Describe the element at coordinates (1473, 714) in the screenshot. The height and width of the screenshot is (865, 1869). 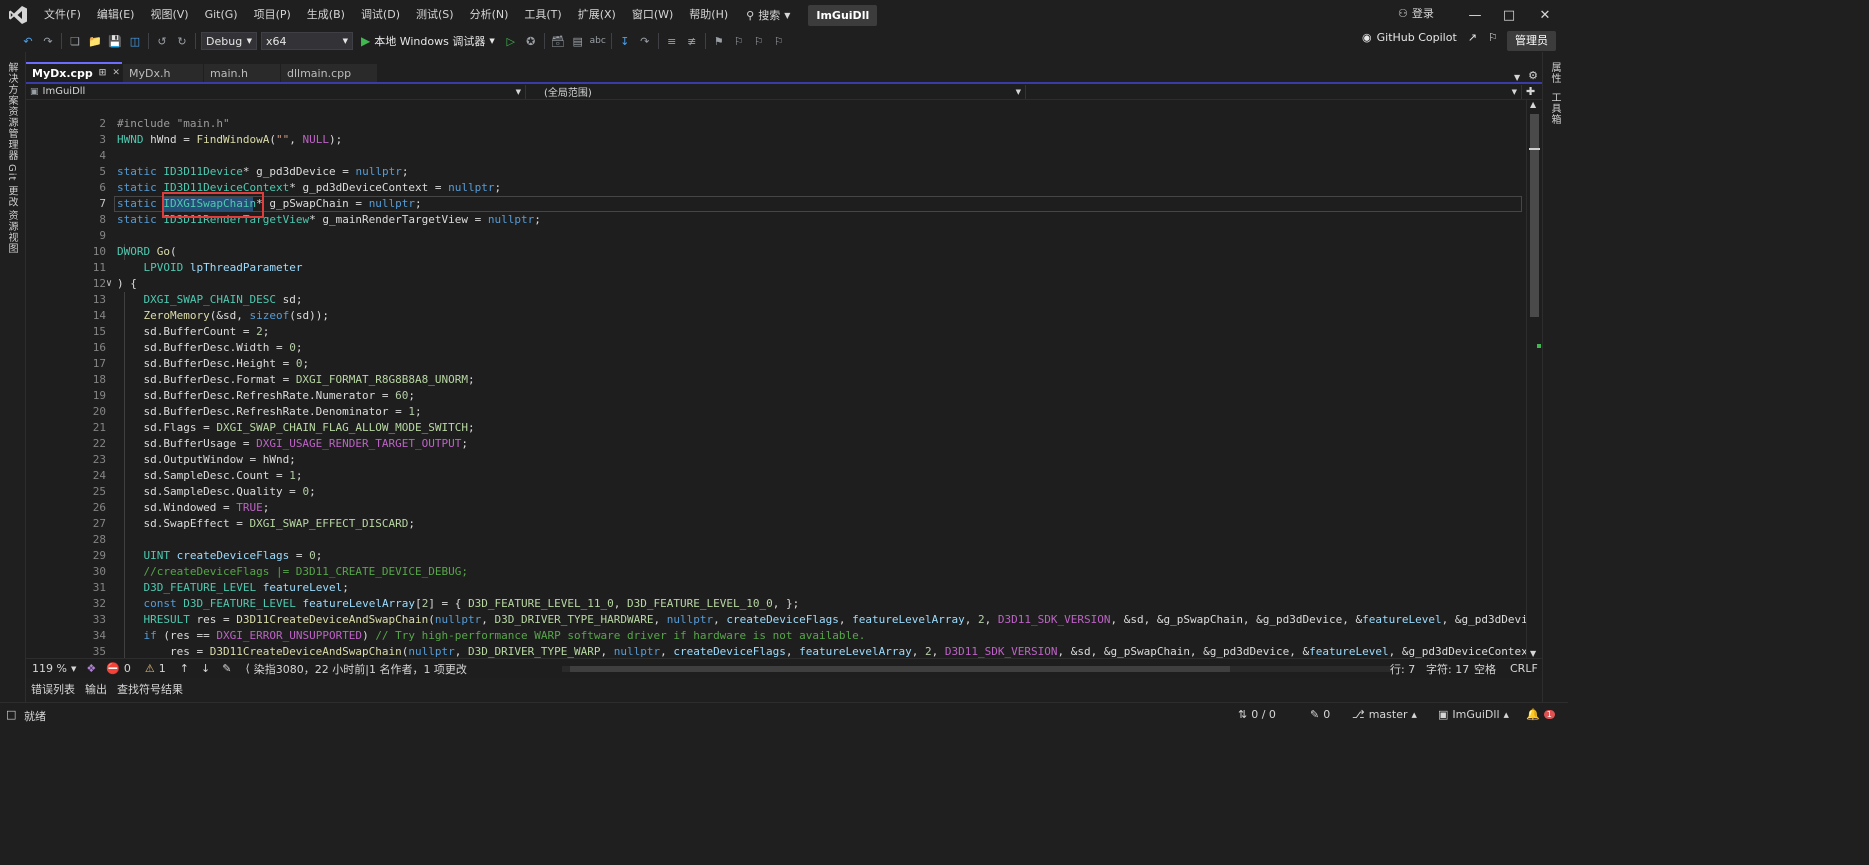
I see `repository-button: ▣ ImGuiDll ▲` at that location.